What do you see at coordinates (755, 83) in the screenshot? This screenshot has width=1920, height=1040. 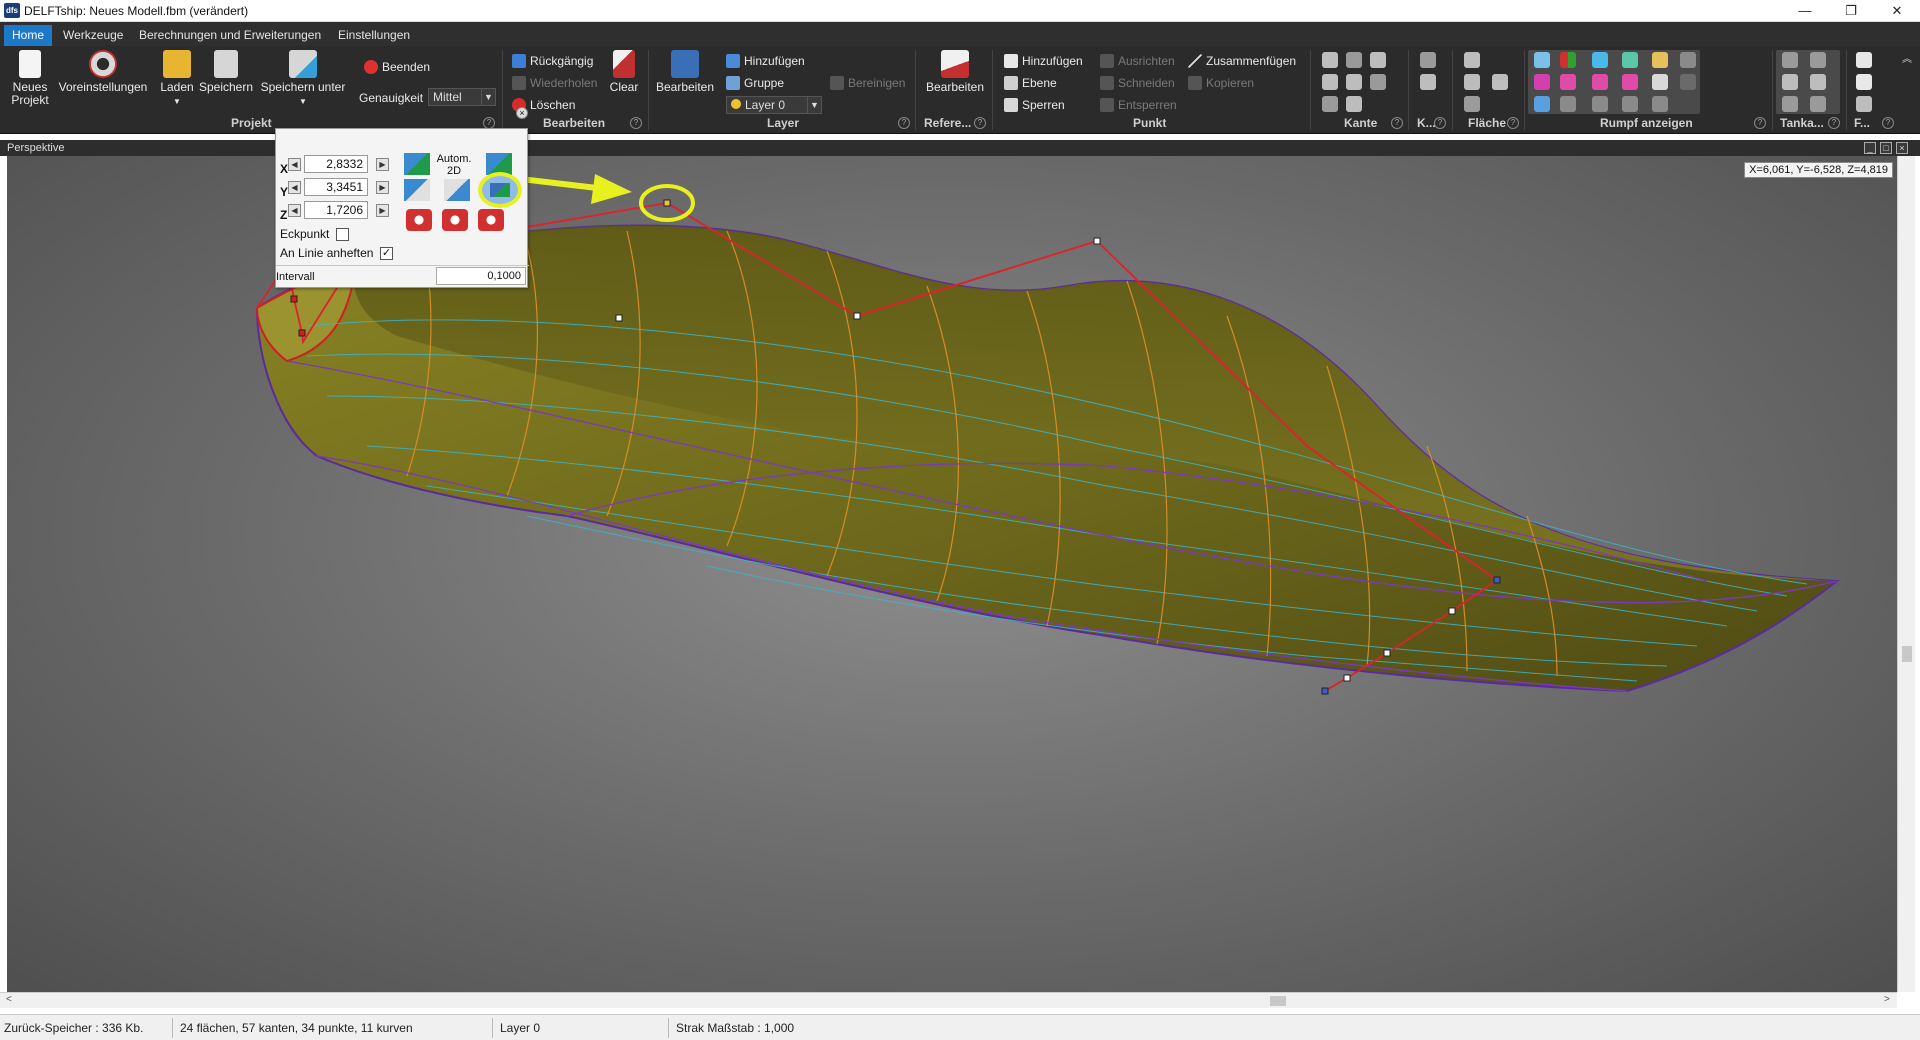 I see `gruppe-button: Gruppe` at bounding box center [755, 83].